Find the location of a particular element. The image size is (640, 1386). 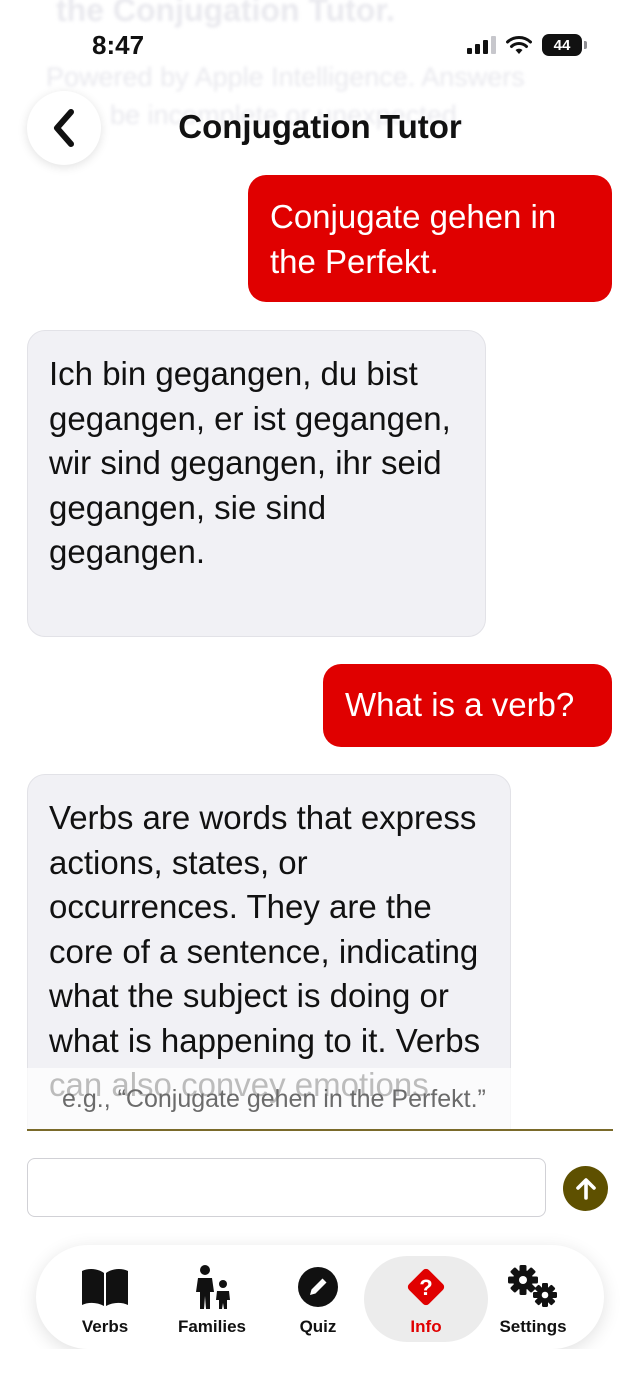

page-title: Conjugation Tutor is located at coordinates (320, 126).